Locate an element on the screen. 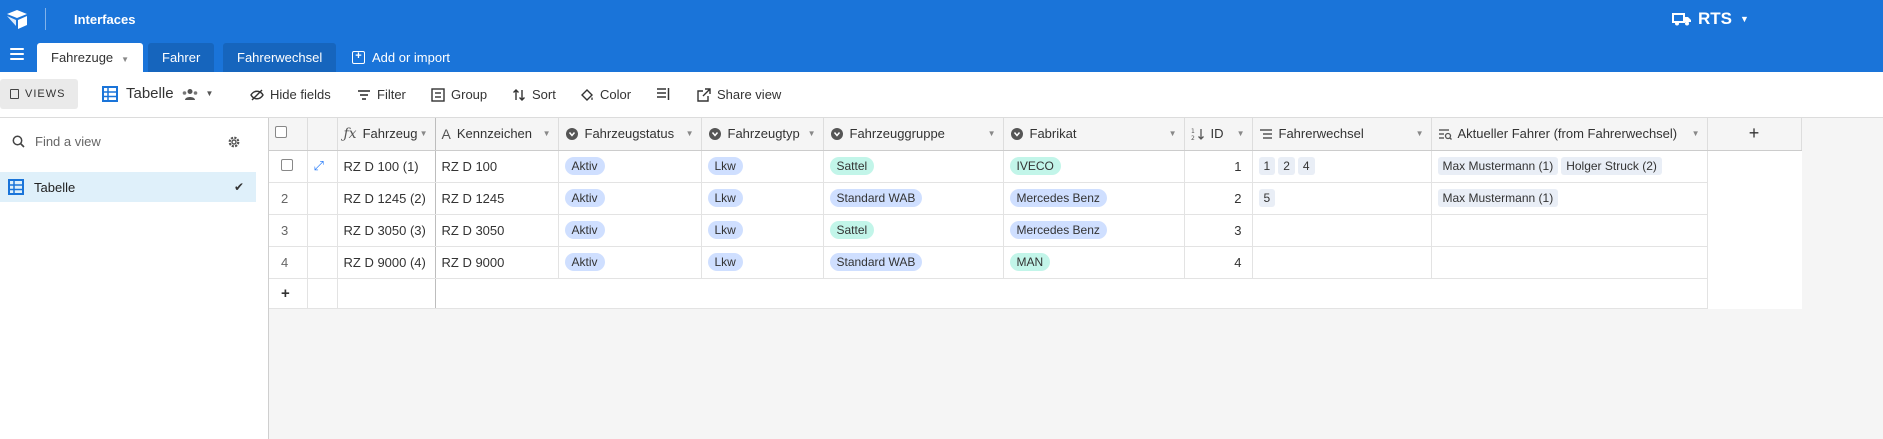 The image size is (1883, 439). menu-icon is located at coordinates (17, 54).